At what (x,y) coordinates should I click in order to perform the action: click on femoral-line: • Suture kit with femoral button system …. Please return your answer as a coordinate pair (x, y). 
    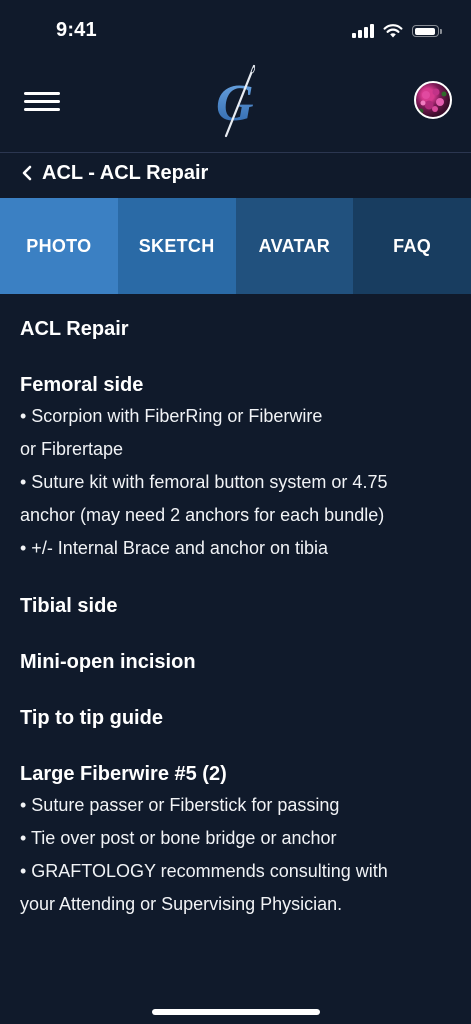
    Looking at the image, I should click on (204, 482).